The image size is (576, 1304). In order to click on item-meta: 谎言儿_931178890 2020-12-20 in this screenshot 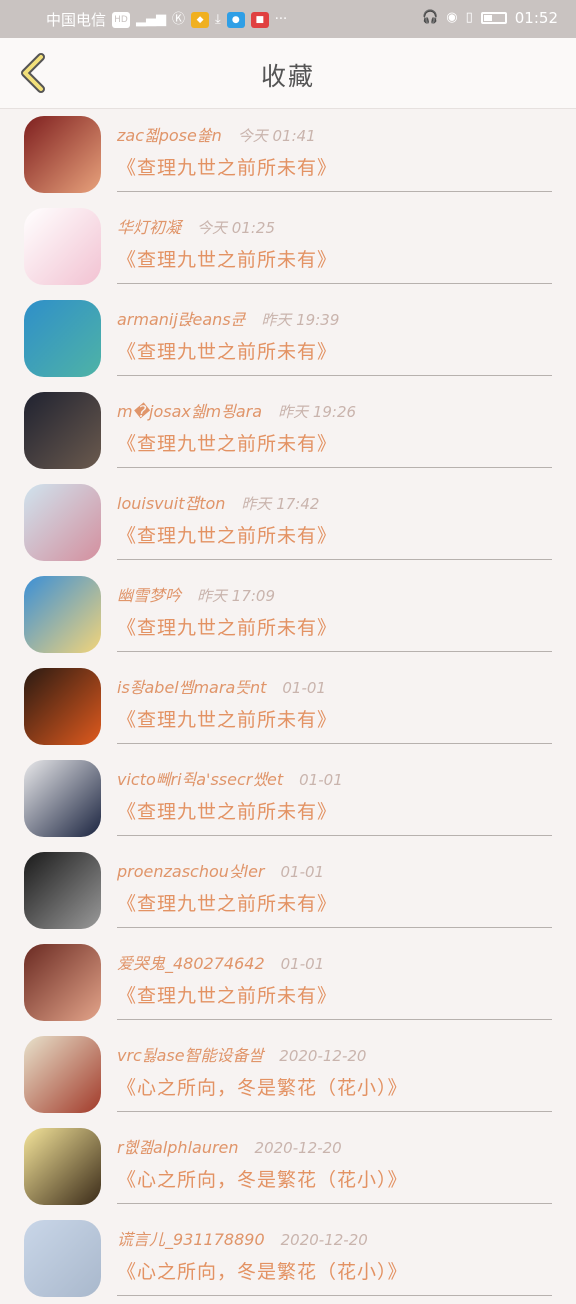, I will do `click(242, 1238)`.